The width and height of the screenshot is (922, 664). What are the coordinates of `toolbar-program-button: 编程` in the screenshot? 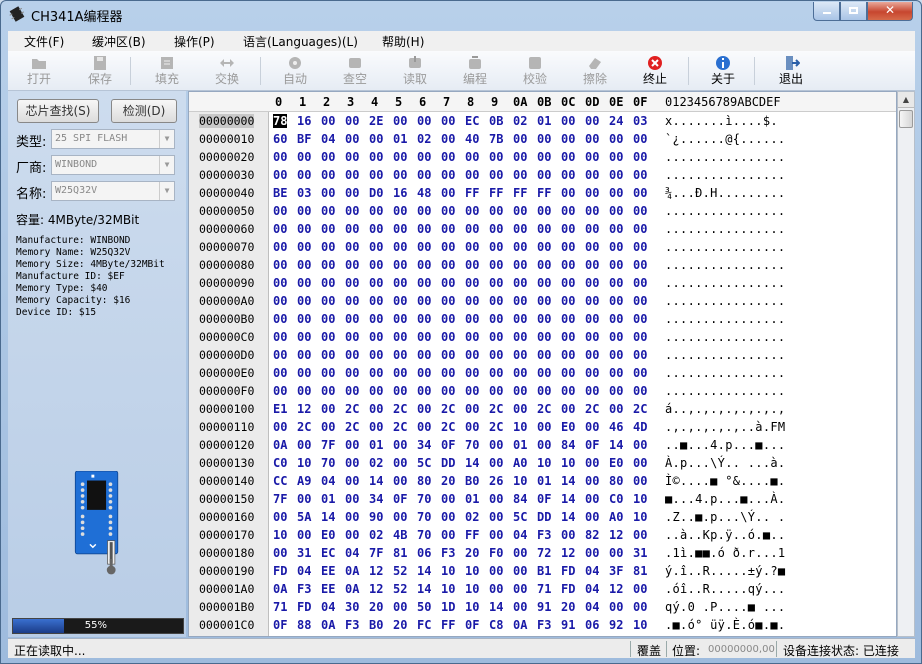 It's located at (475, 71).